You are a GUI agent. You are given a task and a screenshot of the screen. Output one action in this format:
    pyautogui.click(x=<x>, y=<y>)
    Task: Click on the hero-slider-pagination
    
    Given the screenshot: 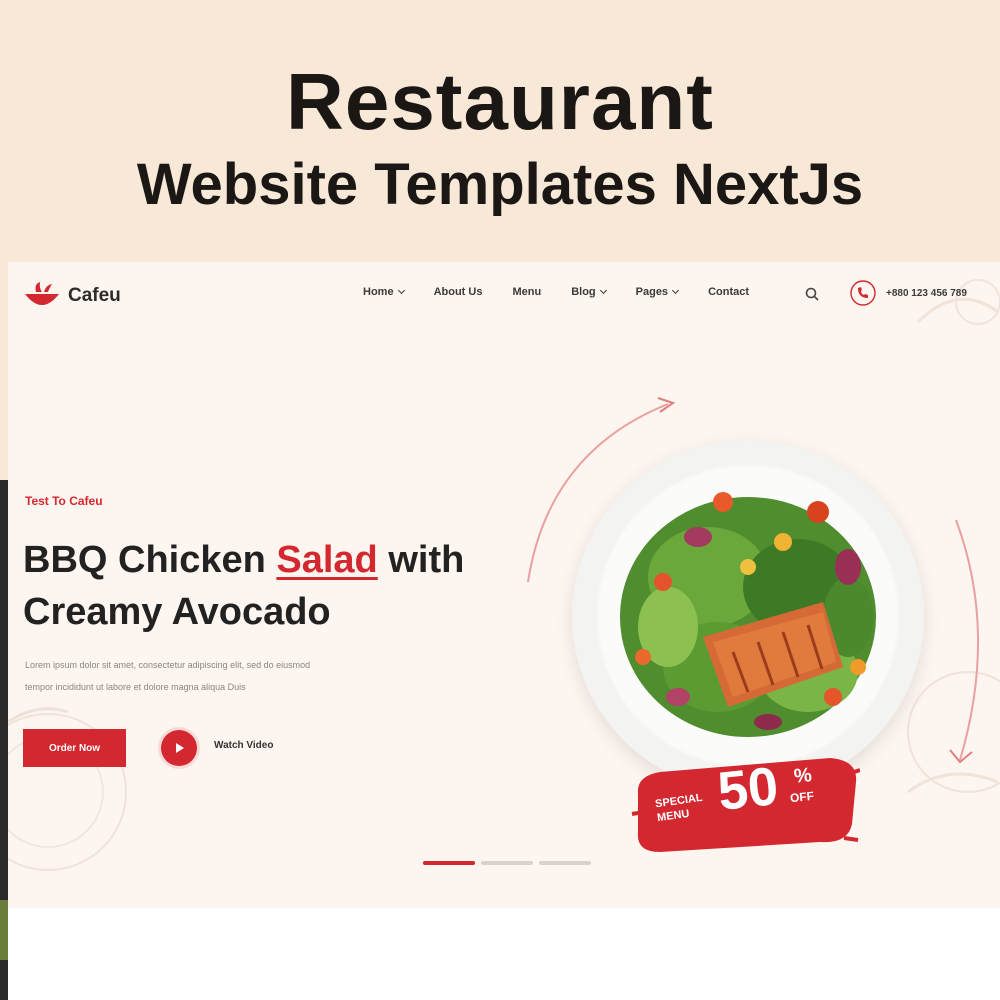 What is the action you would take?
    pyautogui.click(x=507, y=863)
    